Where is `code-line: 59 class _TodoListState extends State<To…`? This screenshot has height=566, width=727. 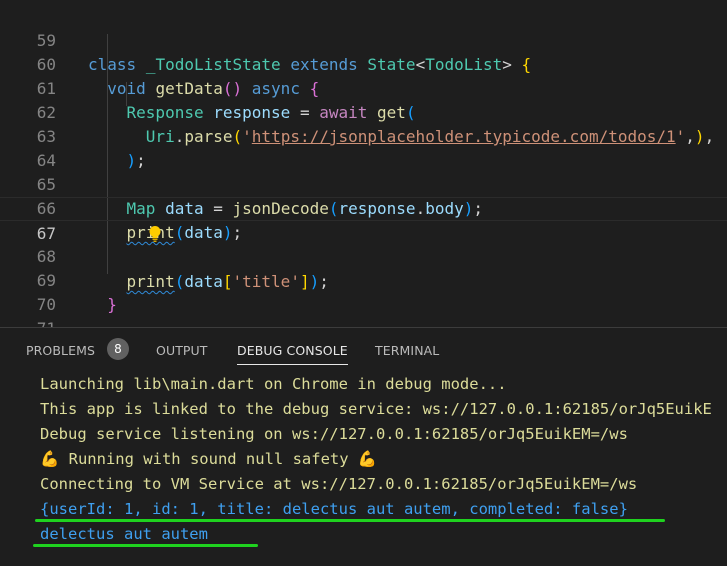 code-line: 59 class _TodoListState extends State<To… is located at coordinates (363, 39).